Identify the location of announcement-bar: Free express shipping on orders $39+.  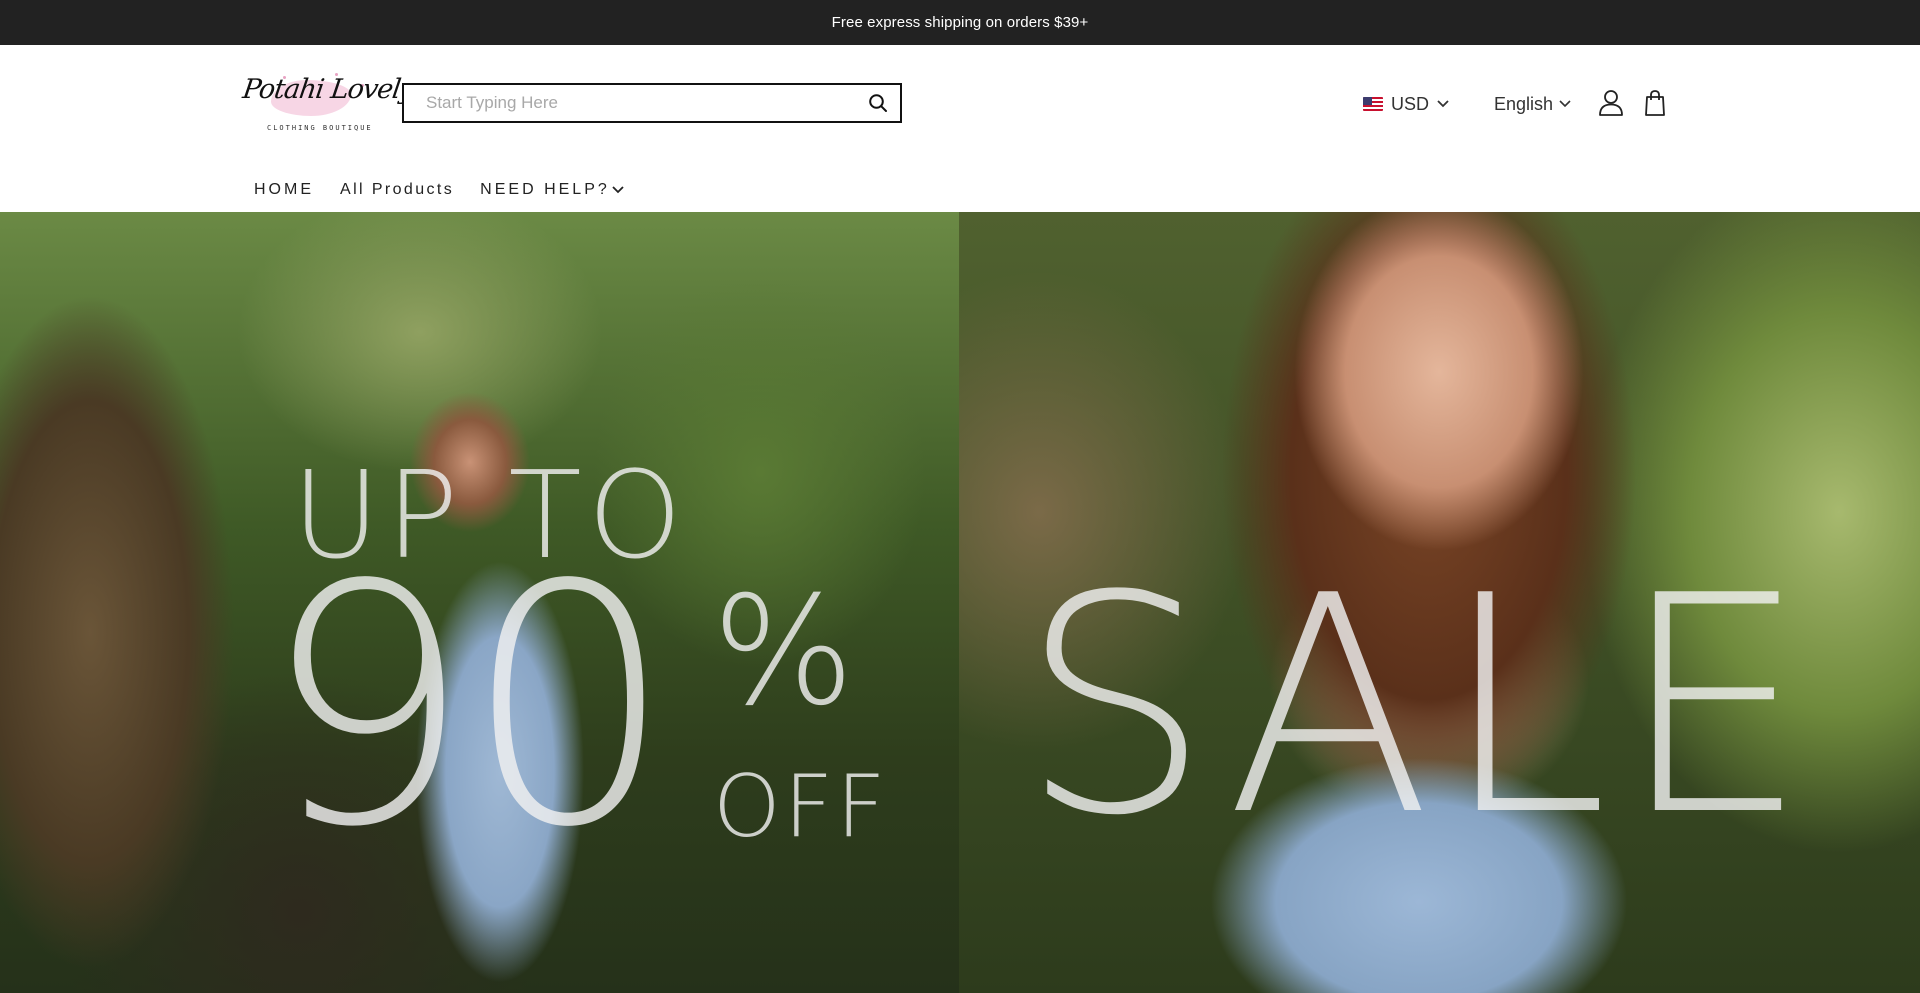
(960, 22).